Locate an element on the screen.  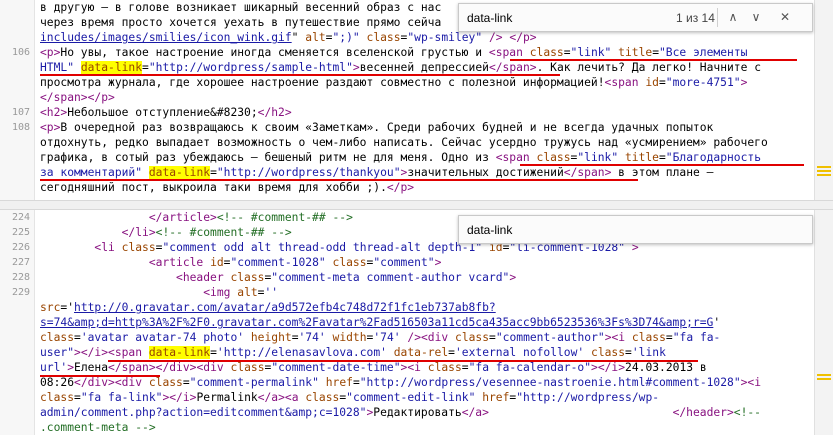
line-number: 229 is located at coordinates (20, 292).